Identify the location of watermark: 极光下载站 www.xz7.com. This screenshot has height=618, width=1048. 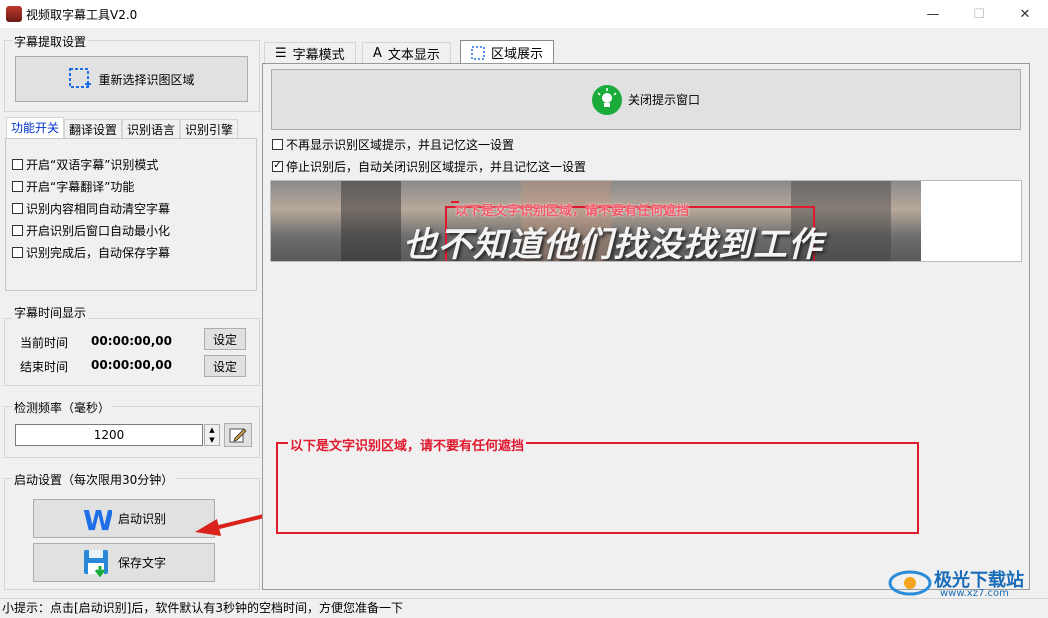
(968, 584).